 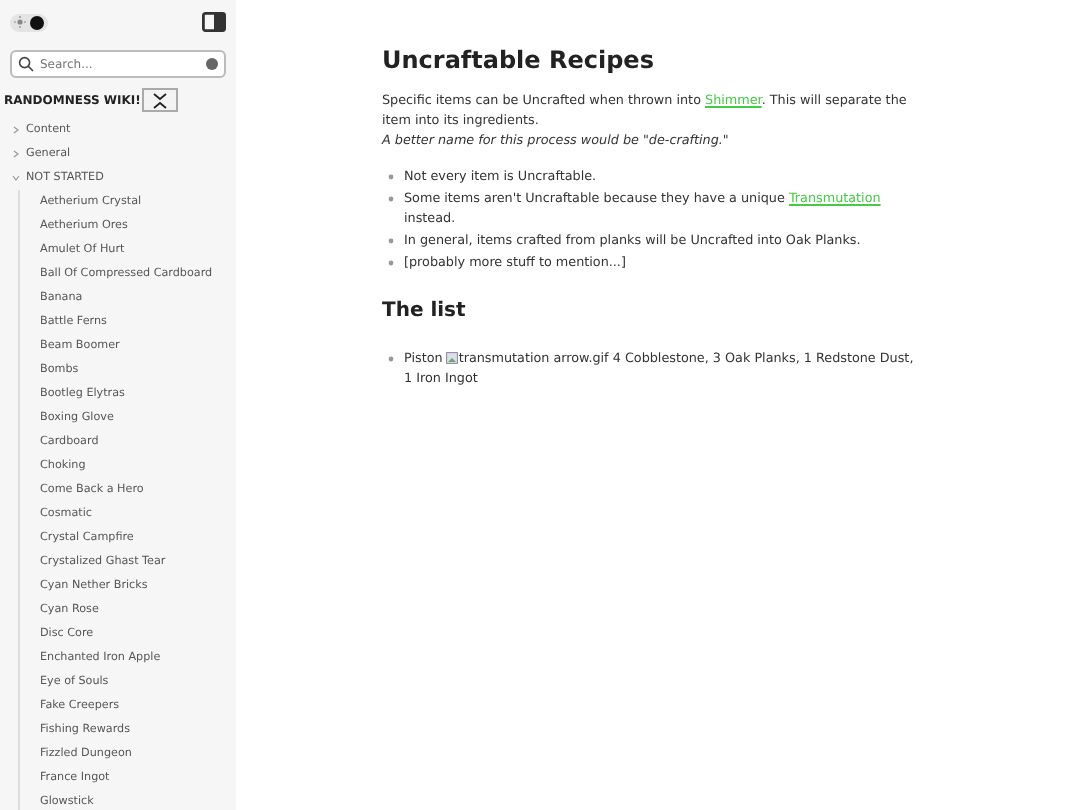 I want to click on sun-icon, so click(x=20, y=22).